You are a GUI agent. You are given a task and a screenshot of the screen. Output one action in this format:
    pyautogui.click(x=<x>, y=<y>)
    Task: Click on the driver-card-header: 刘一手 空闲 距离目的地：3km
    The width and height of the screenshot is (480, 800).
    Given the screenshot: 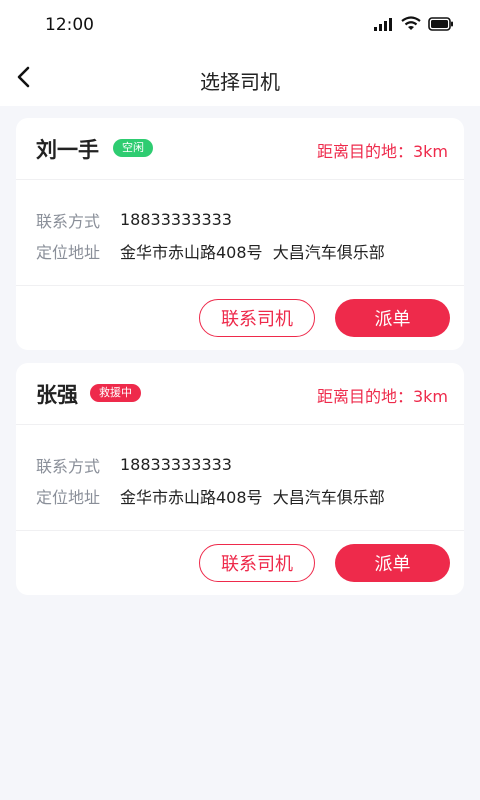 What is the action you would take?
    pyautogui.click(x=240, y=149)
    